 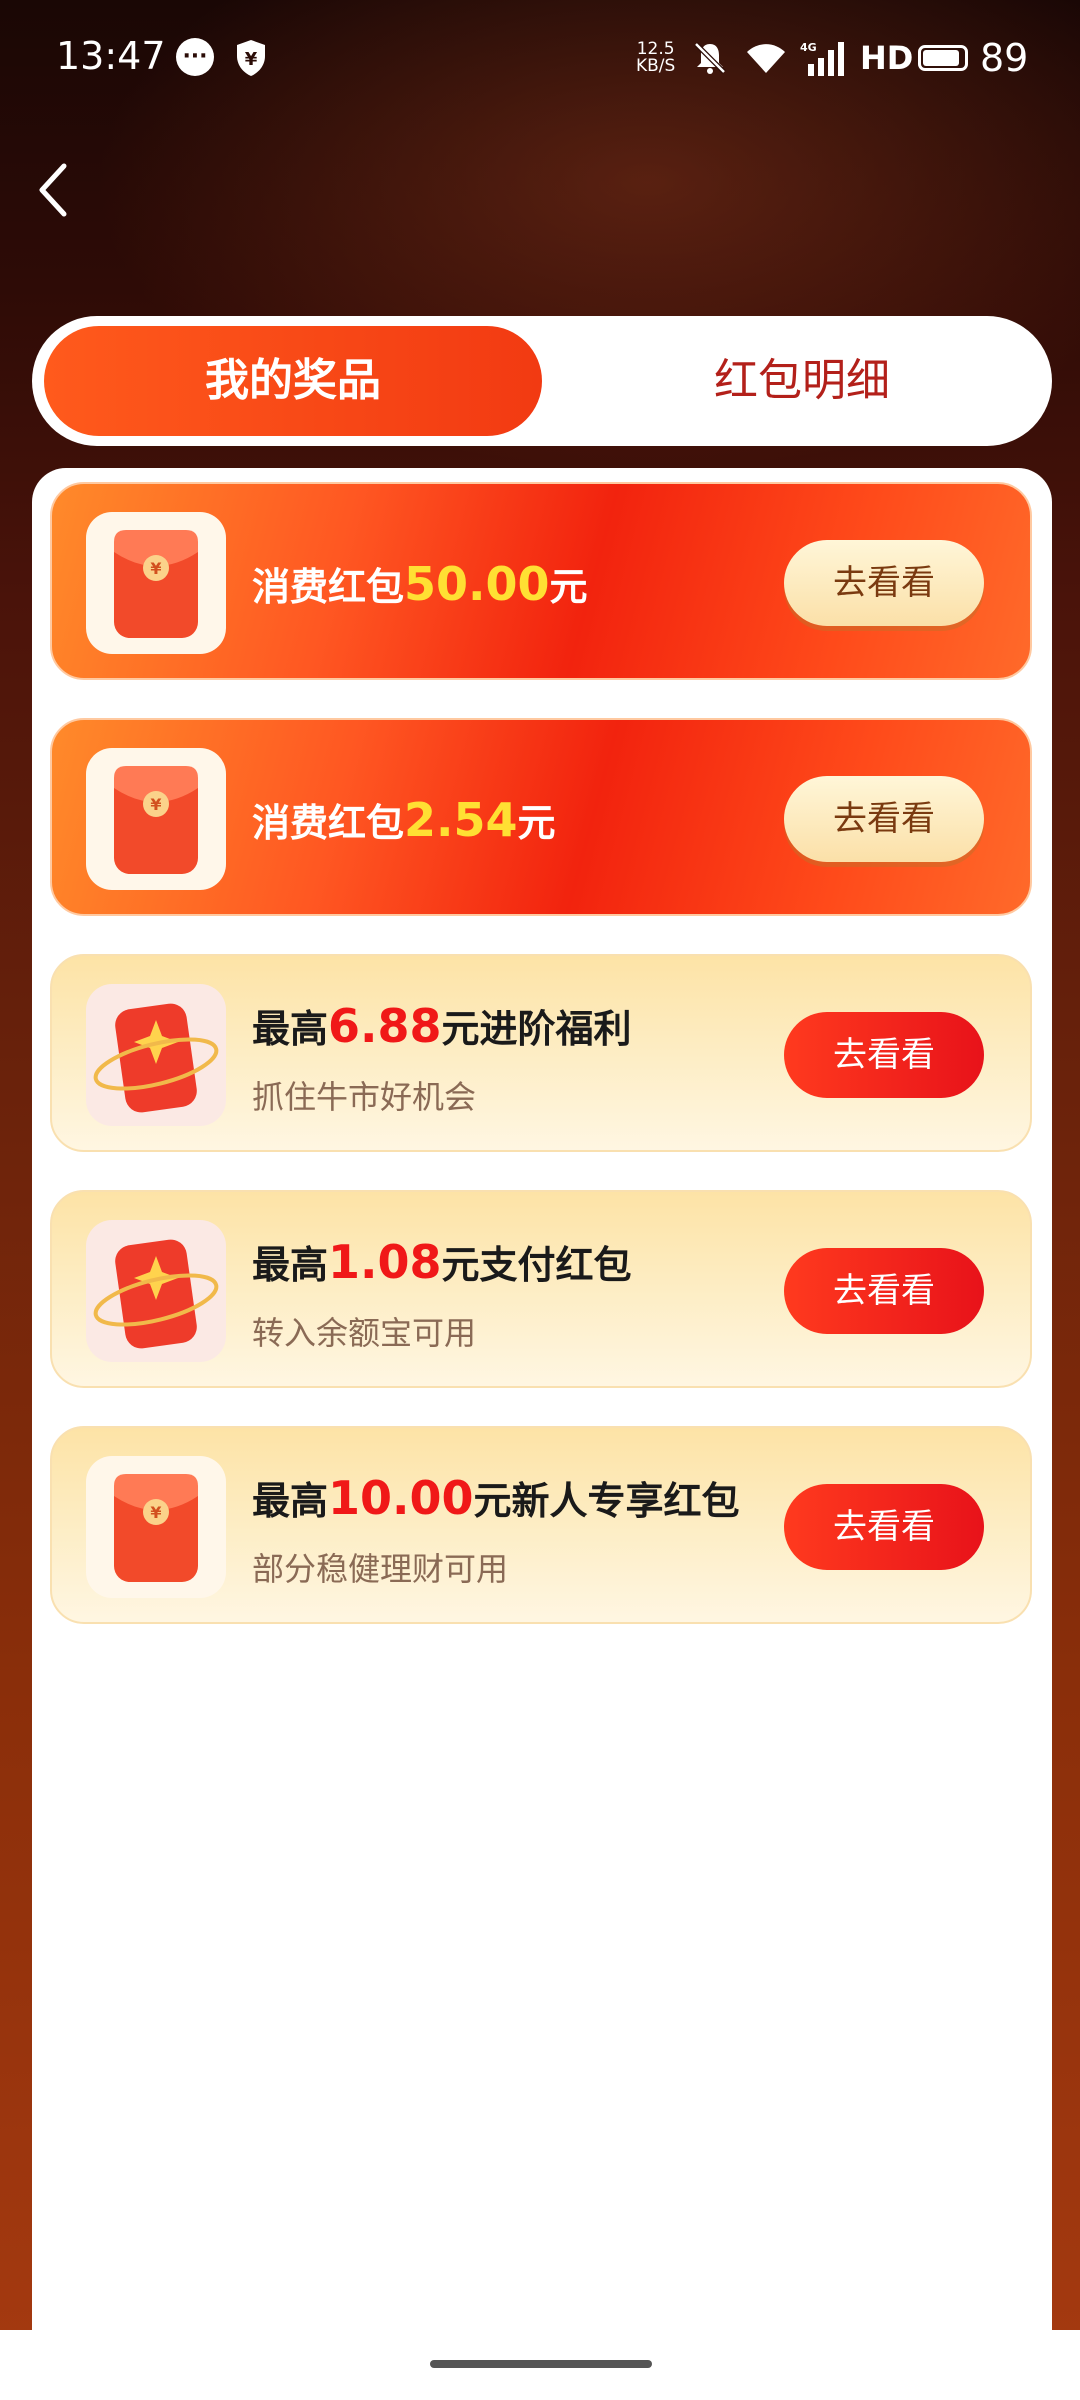 What do you see at coordinates (541, 2364) in the screenshot?
I see `home-indicator` at bounding box center [541, 2364].